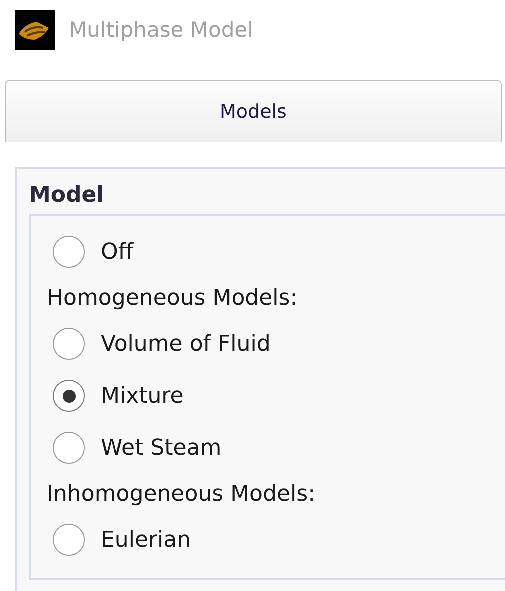 Image resolution: width=505 pixels, height=591 pixels. I want to click on radio-label: Wet Steam, so click(161, 448).